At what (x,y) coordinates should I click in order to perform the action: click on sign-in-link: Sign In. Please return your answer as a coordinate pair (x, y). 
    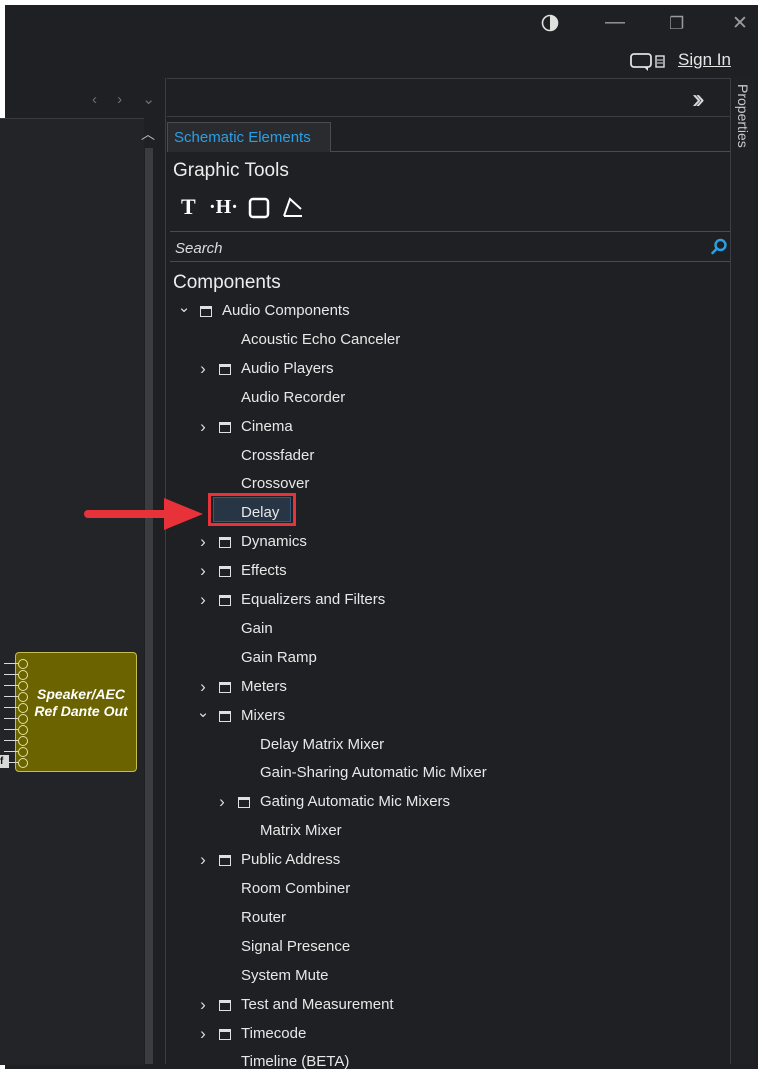
    Looking at the image, I should click on (704, 60).